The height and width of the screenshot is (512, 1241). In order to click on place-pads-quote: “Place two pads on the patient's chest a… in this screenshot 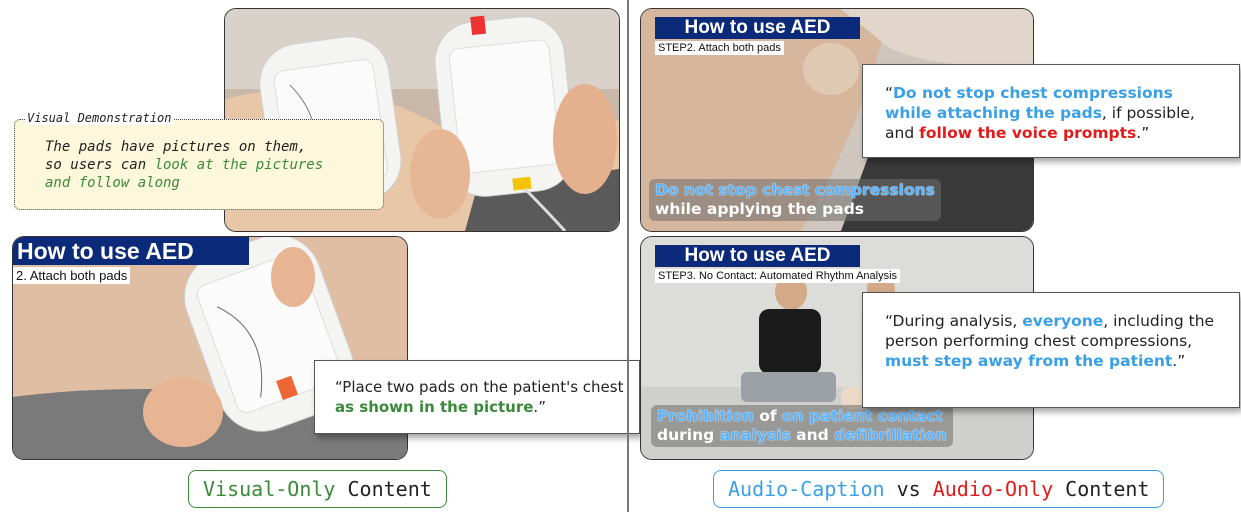, I will do `click(477, 397)`.